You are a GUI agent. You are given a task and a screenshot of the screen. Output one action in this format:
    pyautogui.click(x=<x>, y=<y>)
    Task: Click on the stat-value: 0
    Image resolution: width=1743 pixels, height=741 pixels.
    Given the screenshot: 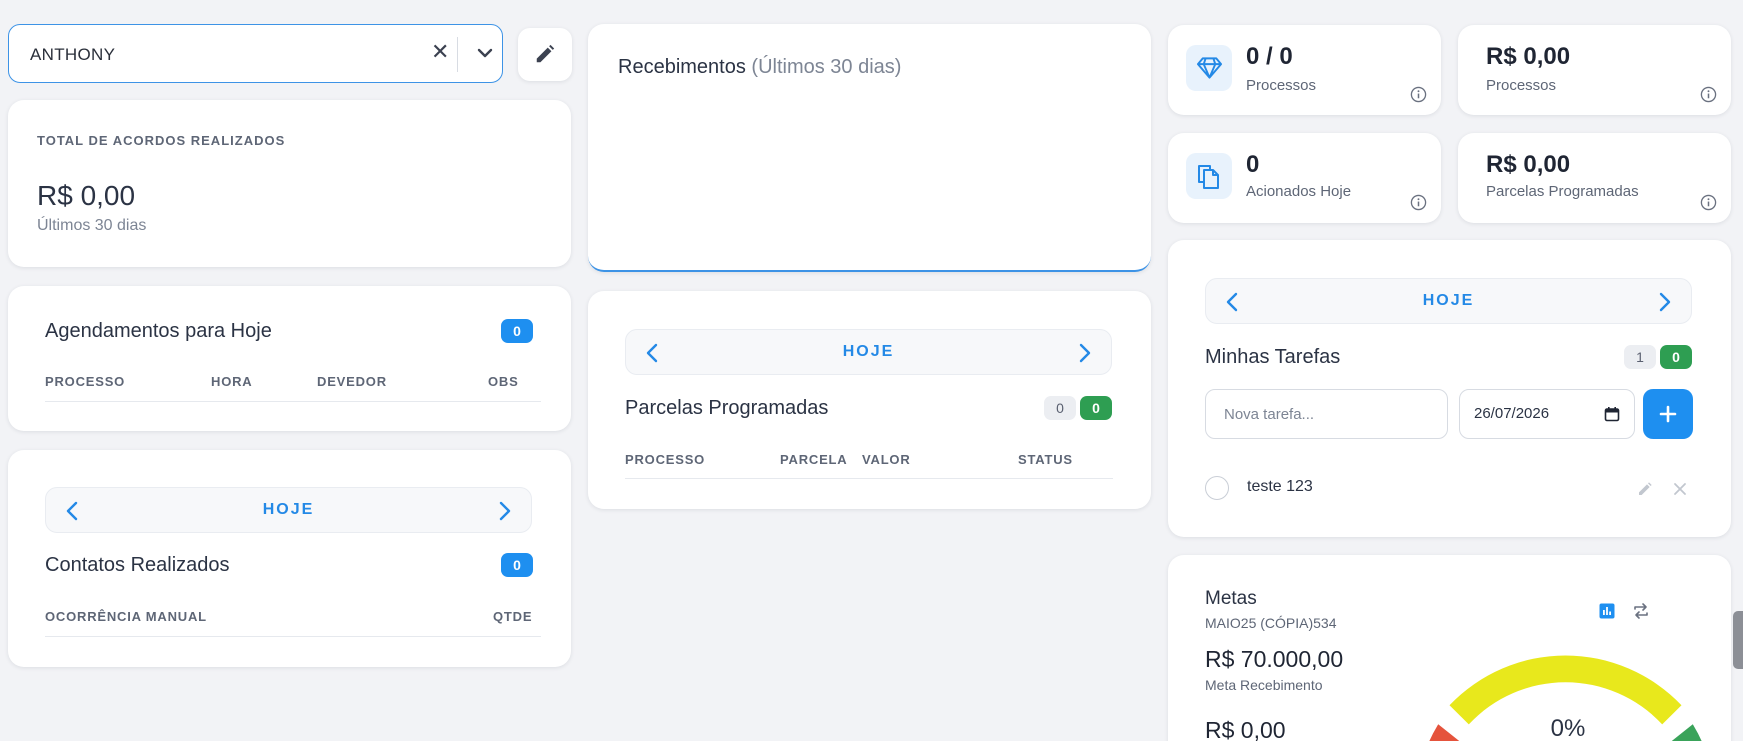 What is the action you would take?
    pyautogui.click(x=1253, y=164)
    